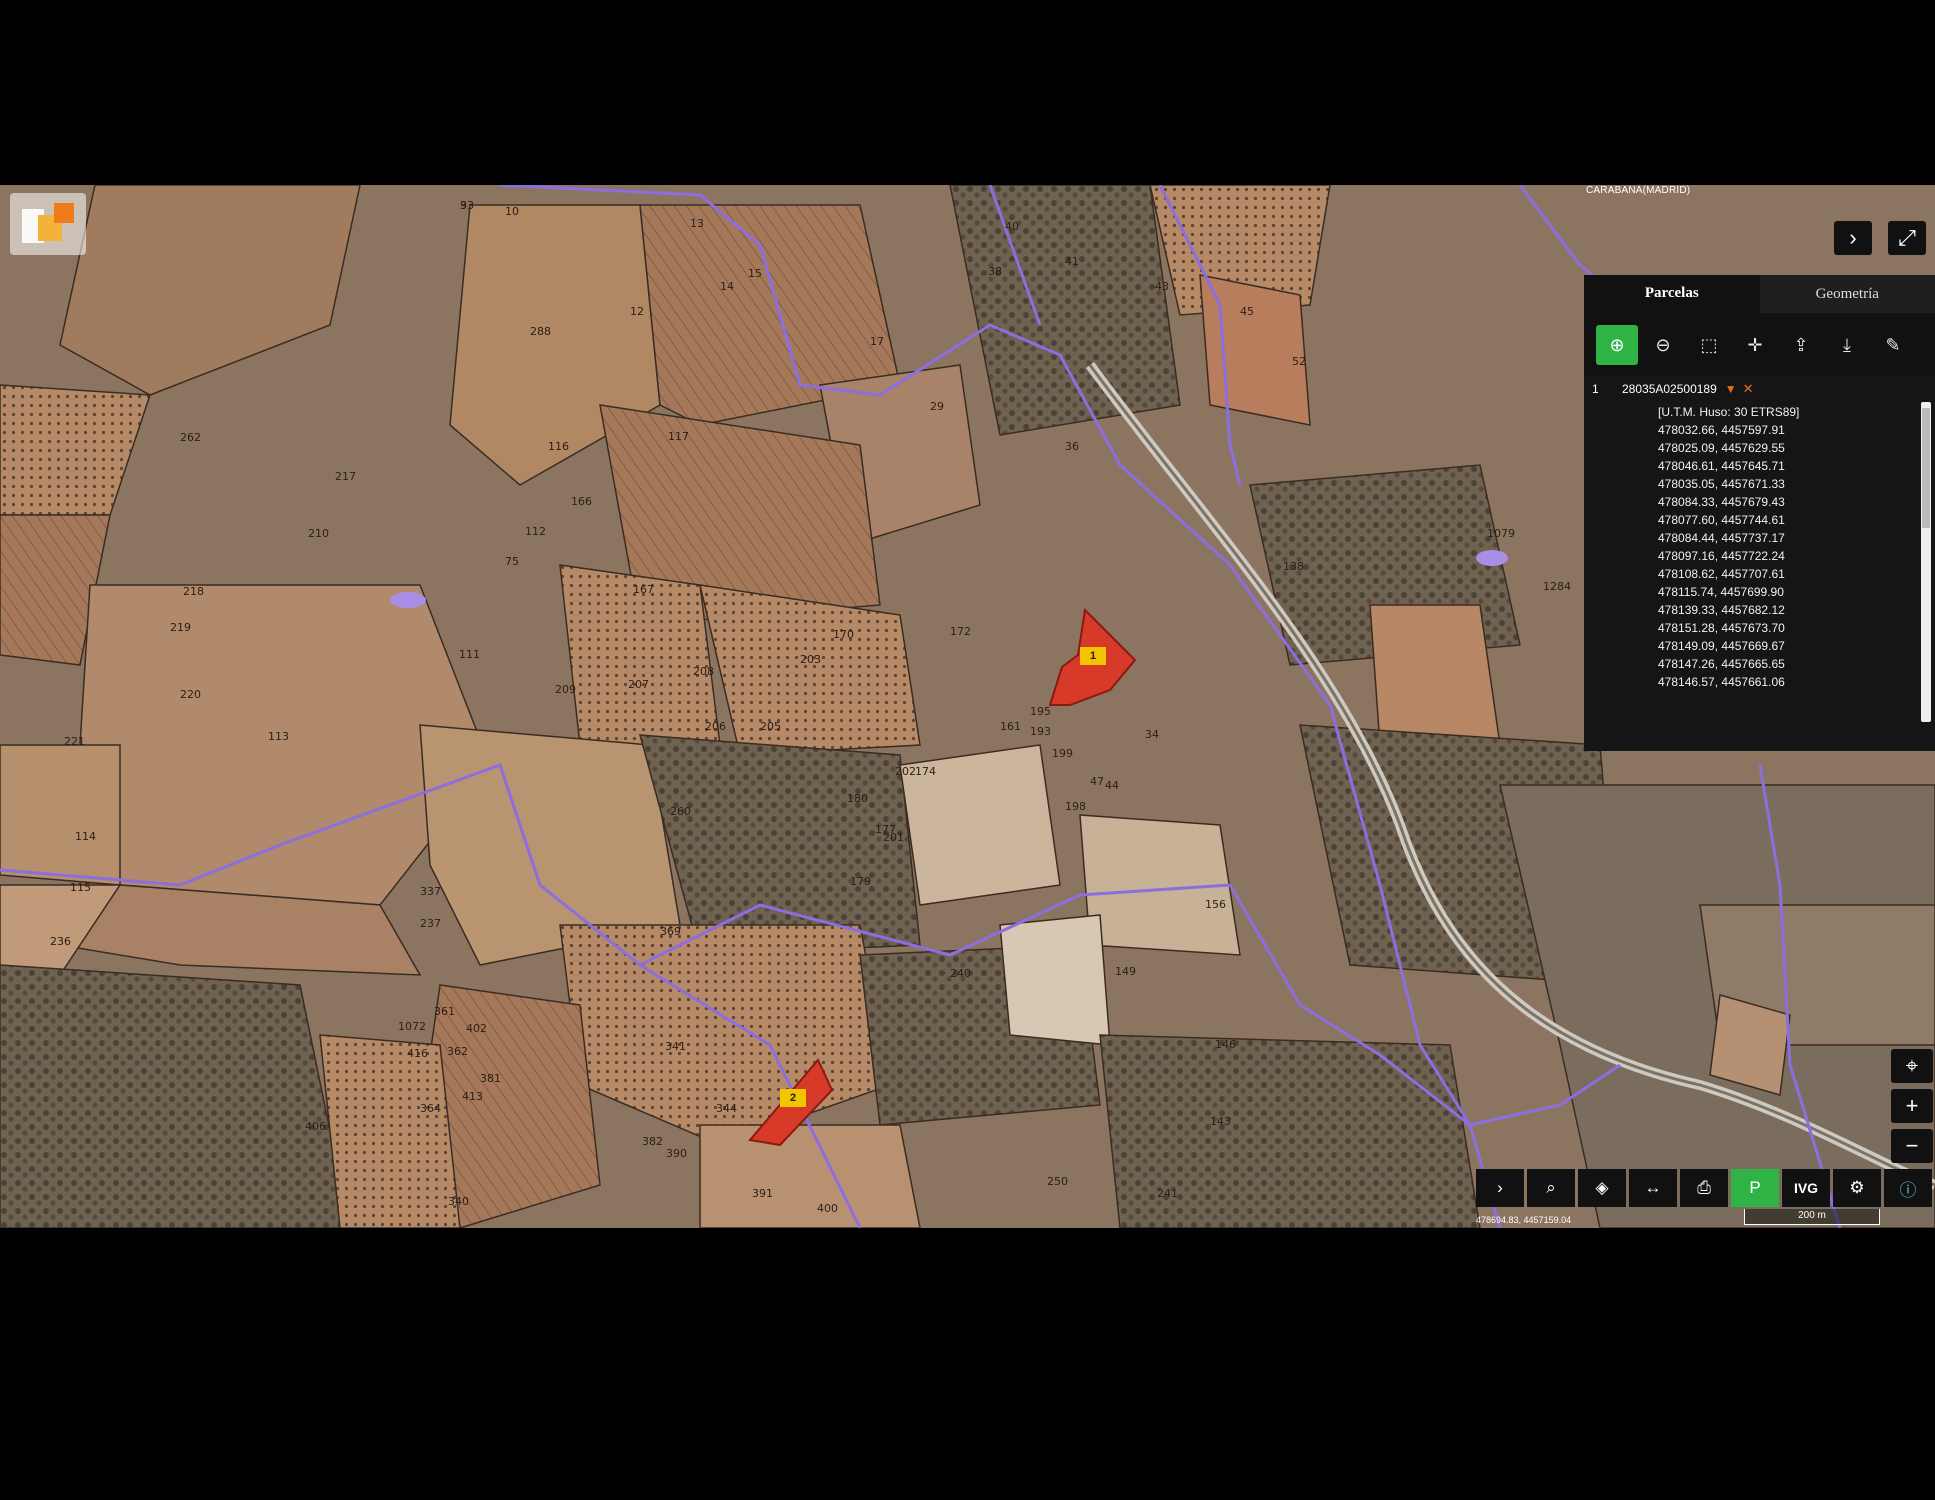 The height and width of the screenshot is (1500, 1935). Describe the element at coordinates (675, 1046) in the screenshot. I see `parcel-number-label: 341` at that location.